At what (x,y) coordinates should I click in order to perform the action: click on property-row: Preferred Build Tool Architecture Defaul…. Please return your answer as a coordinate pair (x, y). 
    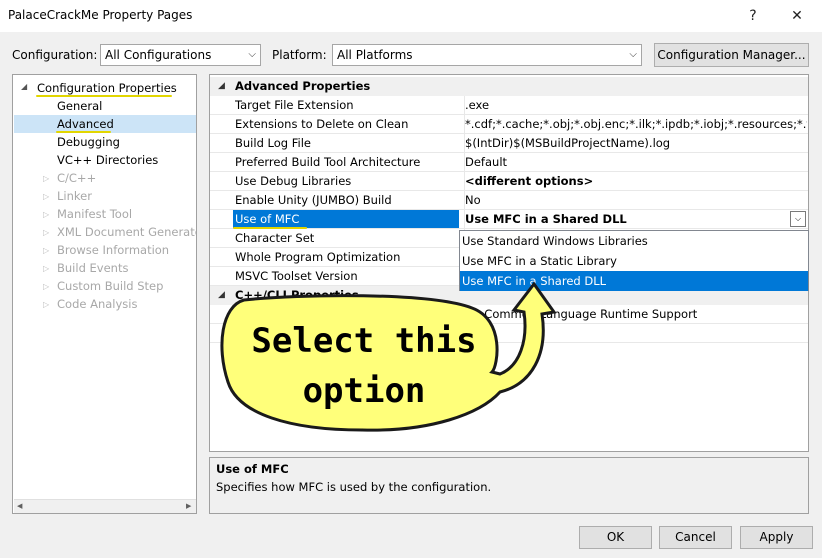
    Looking at the image, I should click on (509, 162).